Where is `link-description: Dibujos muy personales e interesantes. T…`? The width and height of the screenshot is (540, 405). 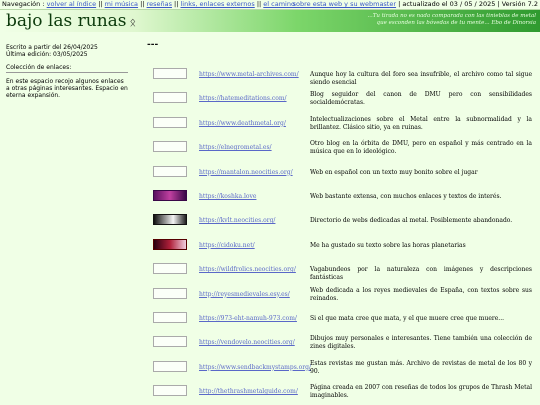
link-description: Dibujos muy personales e interesantes. T… is located at coordinates (421, 343).